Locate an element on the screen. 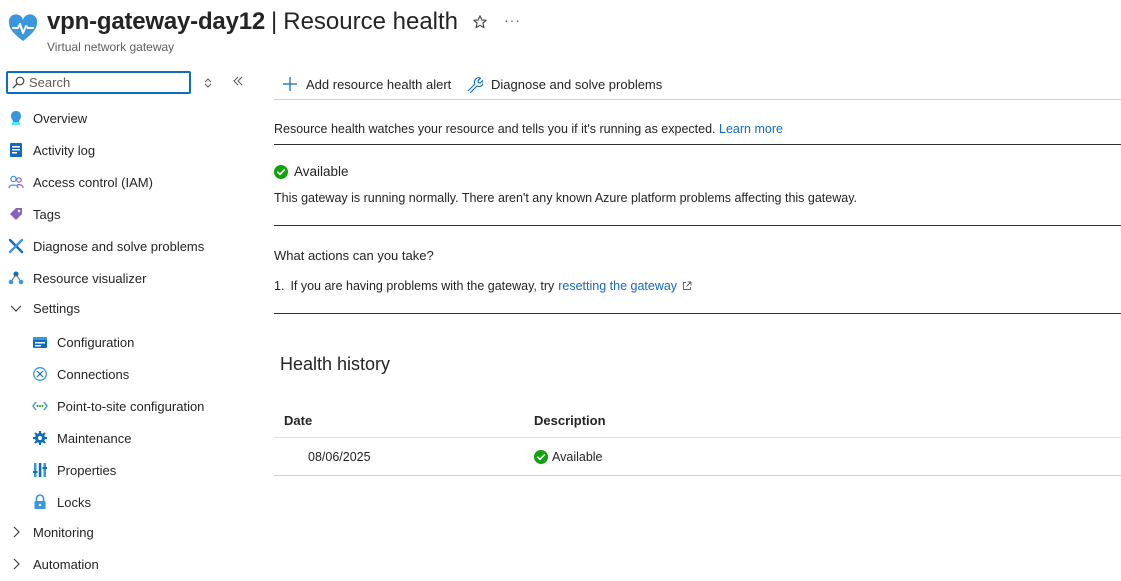 This screenshot has width=1121, height=581. gear-icon is located at coordinates (40, 438).